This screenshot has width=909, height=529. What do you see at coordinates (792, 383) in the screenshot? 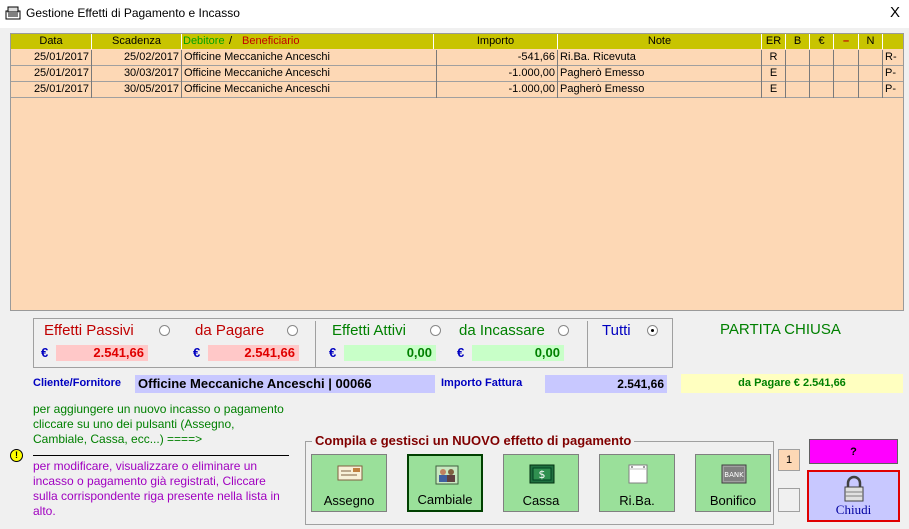
I see `da-pagare-summary: da Pagare € 2.541,66` at bounding box center [792, 383].